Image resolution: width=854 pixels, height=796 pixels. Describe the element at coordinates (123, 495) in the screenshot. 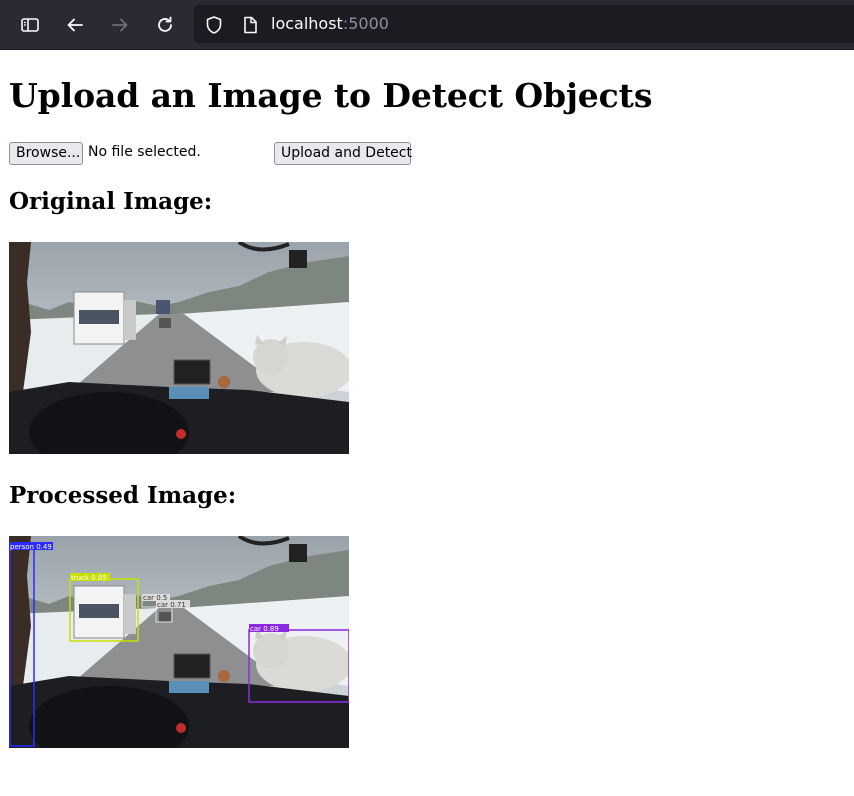

I see `processed-image-heading: Processed Image:` at that location.